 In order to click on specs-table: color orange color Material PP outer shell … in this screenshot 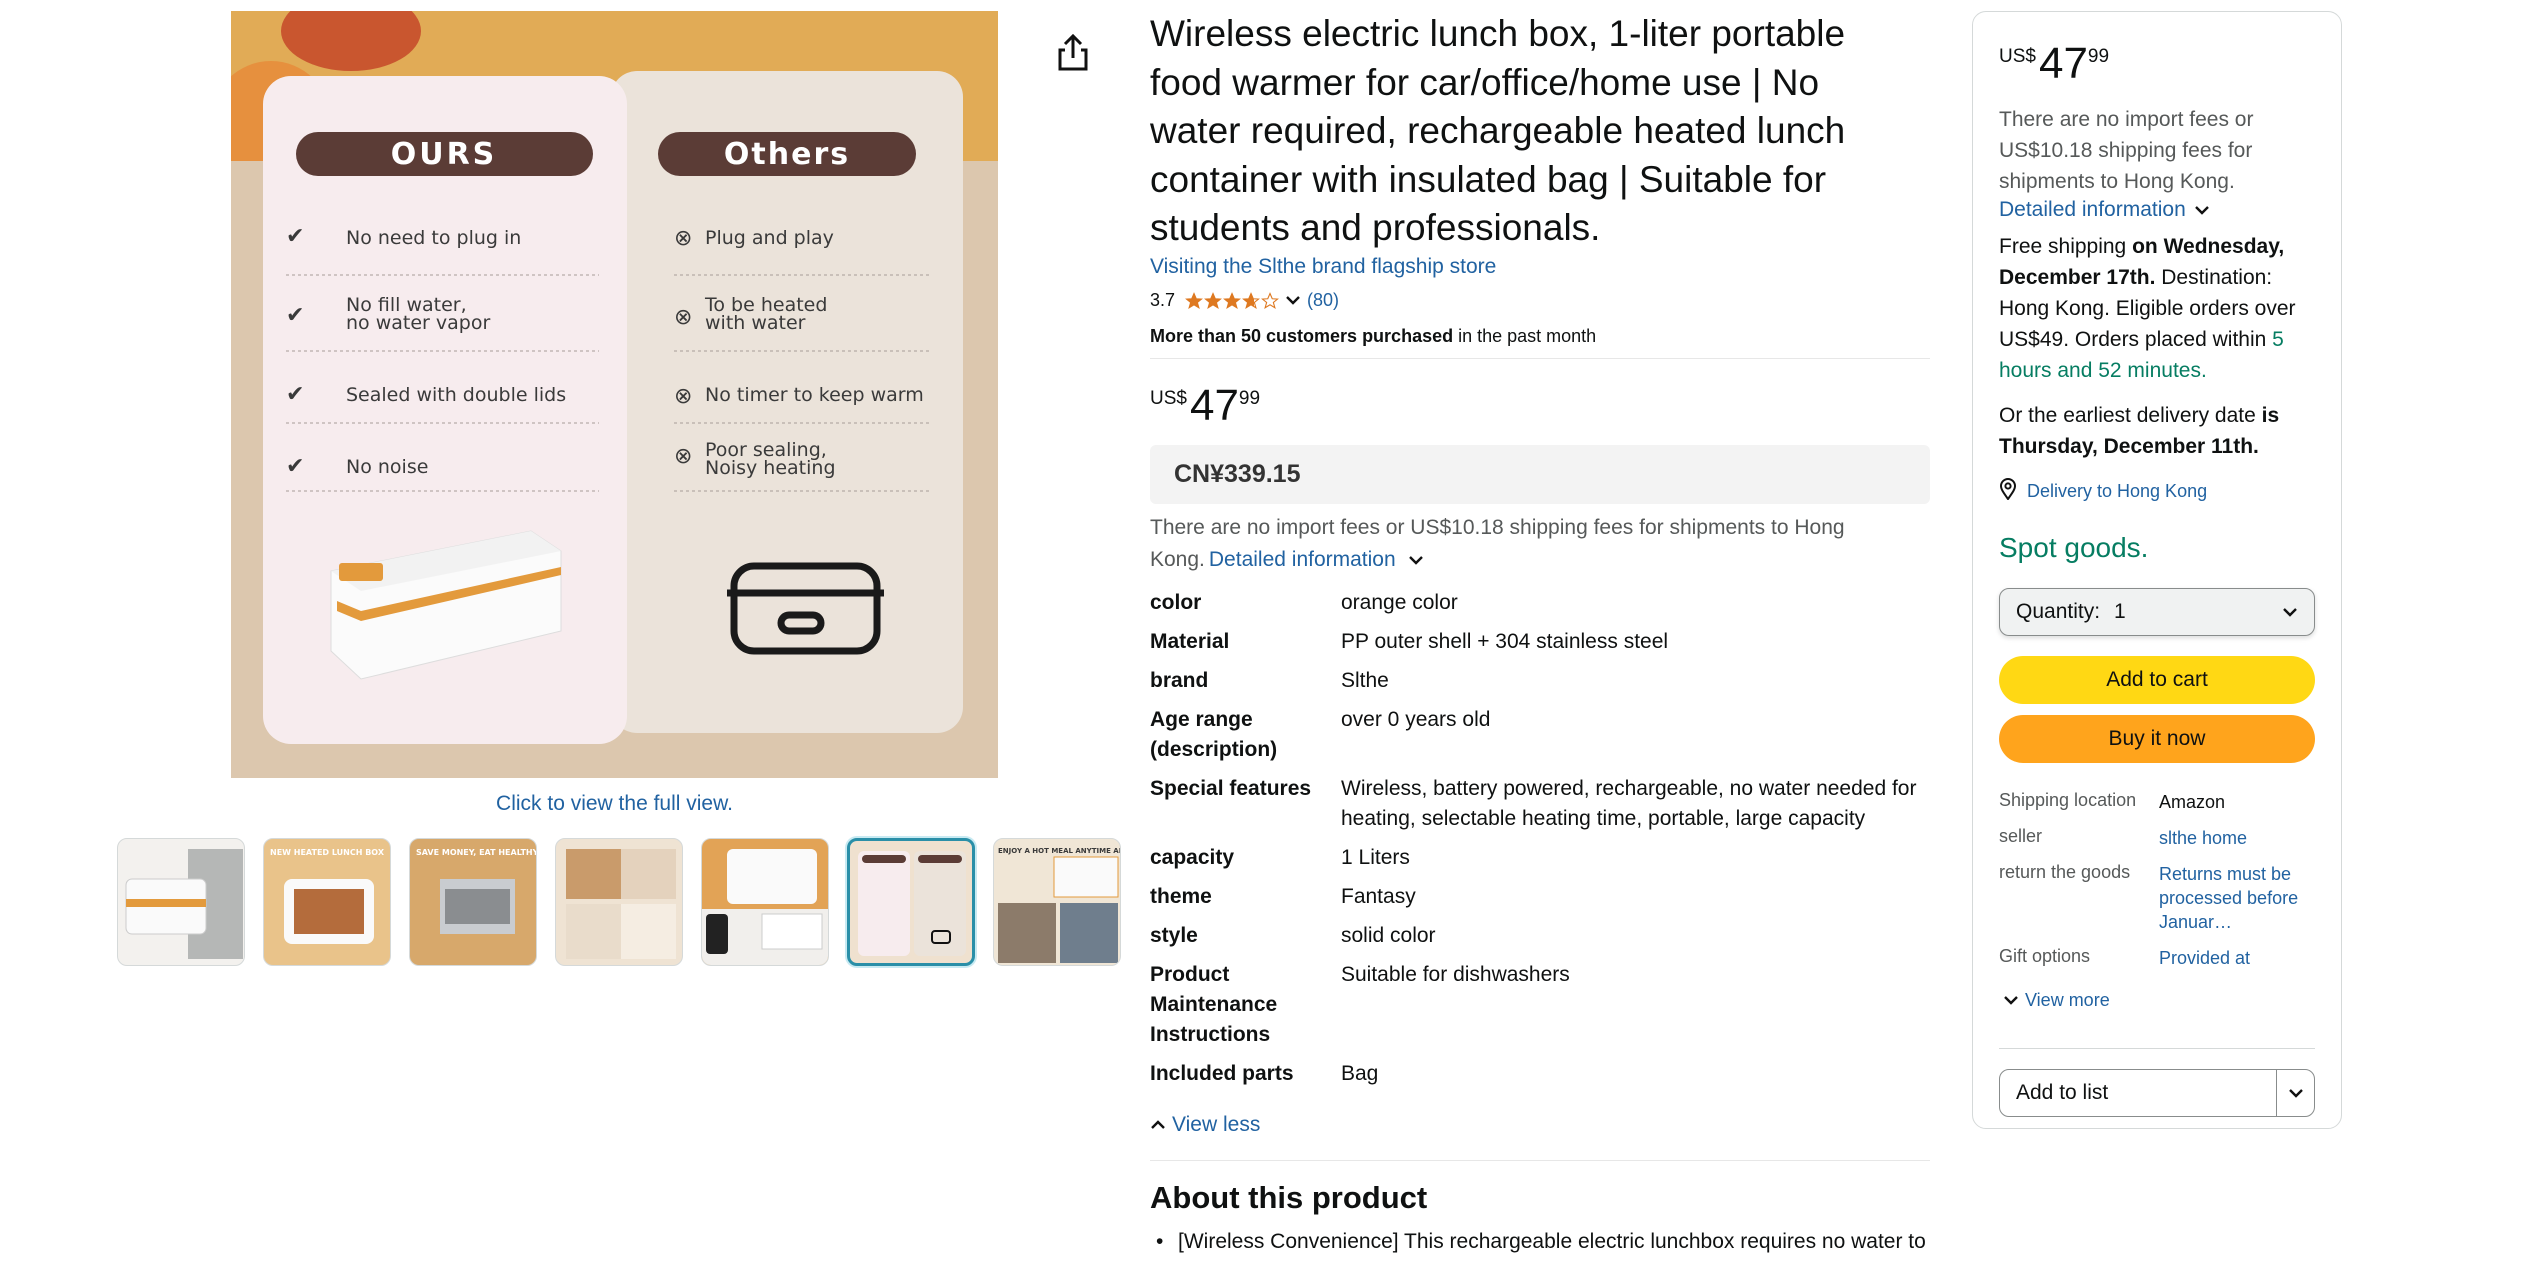, I will do `click(1540, 843)`.